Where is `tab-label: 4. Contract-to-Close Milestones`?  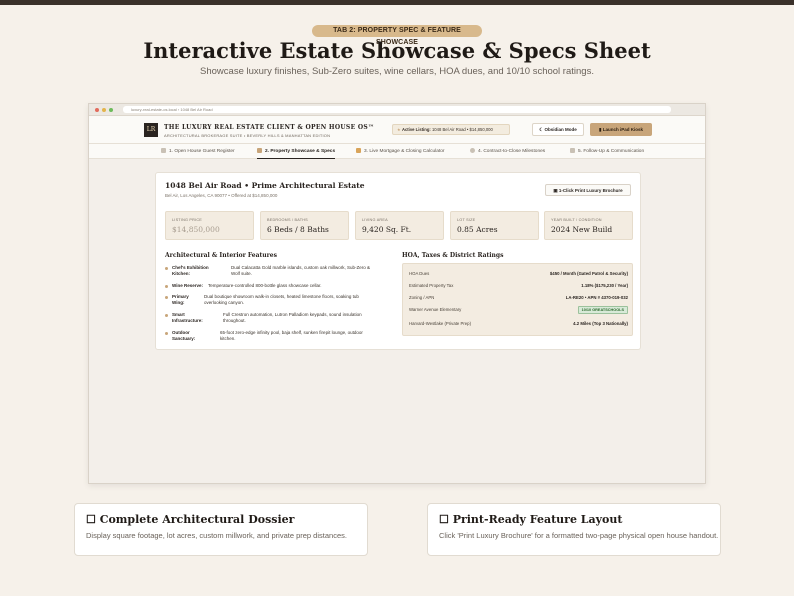
tab-label: 4. Contract-to-Close Milestones is located at coordinates (512, 151).